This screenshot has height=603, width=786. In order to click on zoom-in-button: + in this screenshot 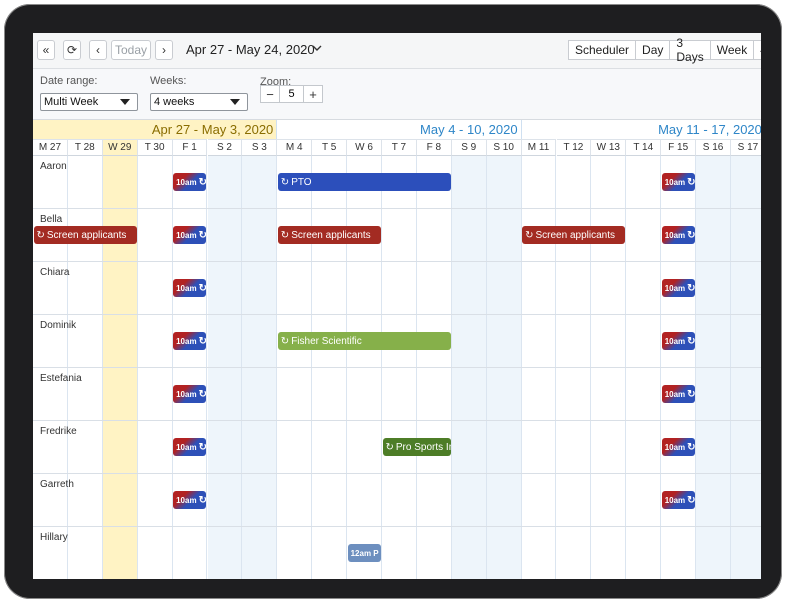, I will do `click(313, 94)`.